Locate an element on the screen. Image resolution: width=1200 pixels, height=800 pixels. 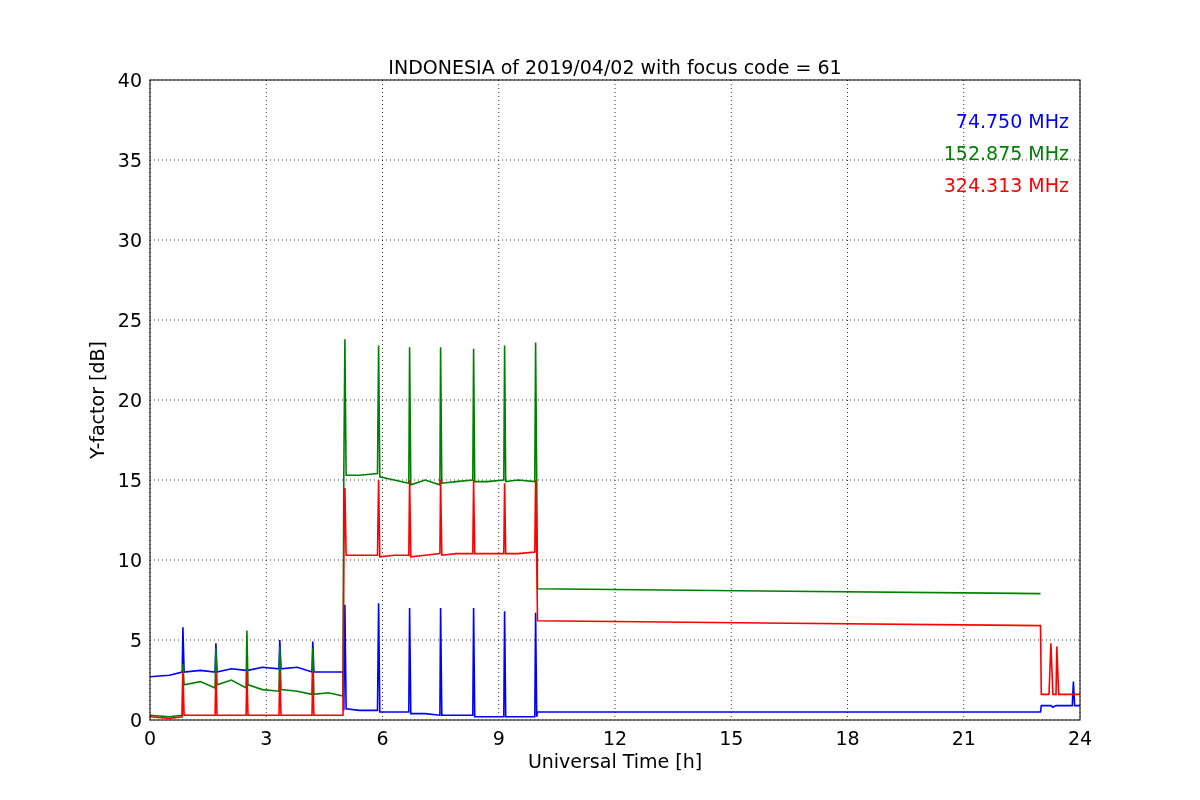
x-tick-label: 12 is located at coordinates (615, 738).